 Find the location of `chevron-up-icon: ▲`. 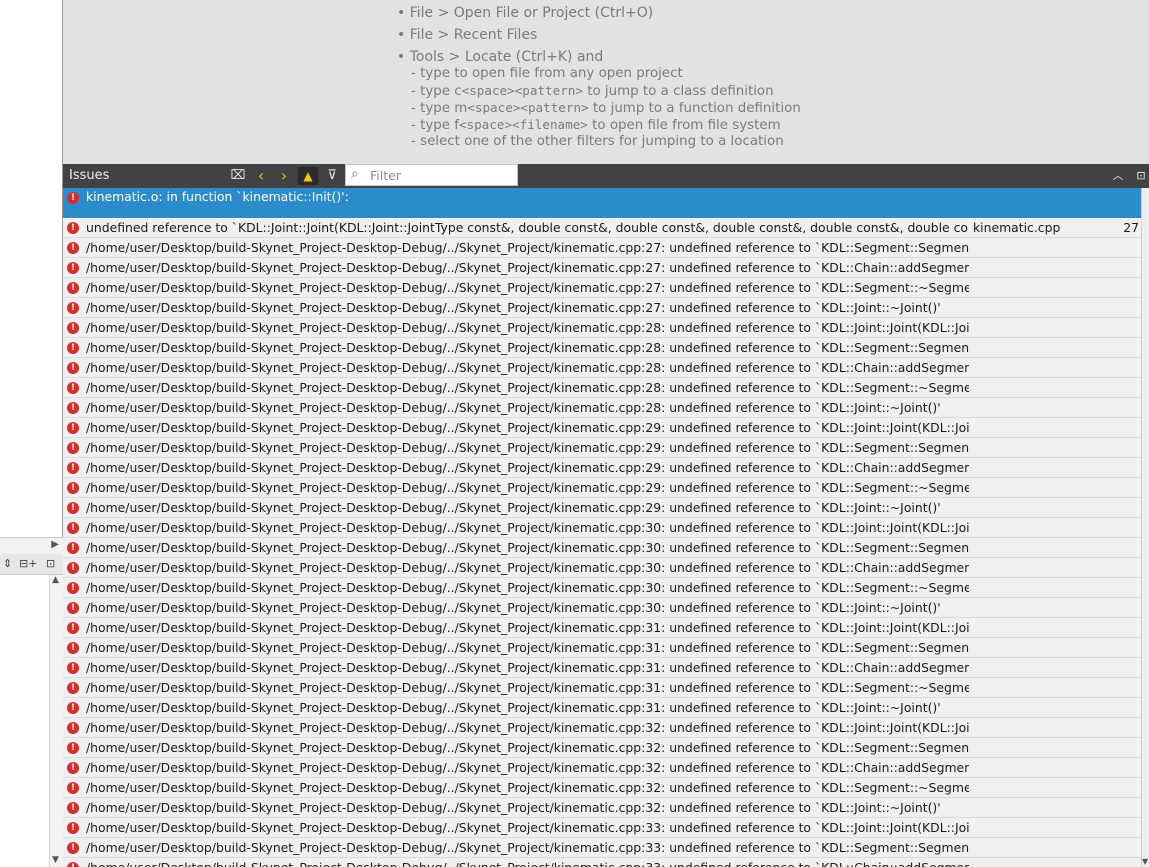

chevron-up-icon: ▲ is located at coordinates (55, 580).